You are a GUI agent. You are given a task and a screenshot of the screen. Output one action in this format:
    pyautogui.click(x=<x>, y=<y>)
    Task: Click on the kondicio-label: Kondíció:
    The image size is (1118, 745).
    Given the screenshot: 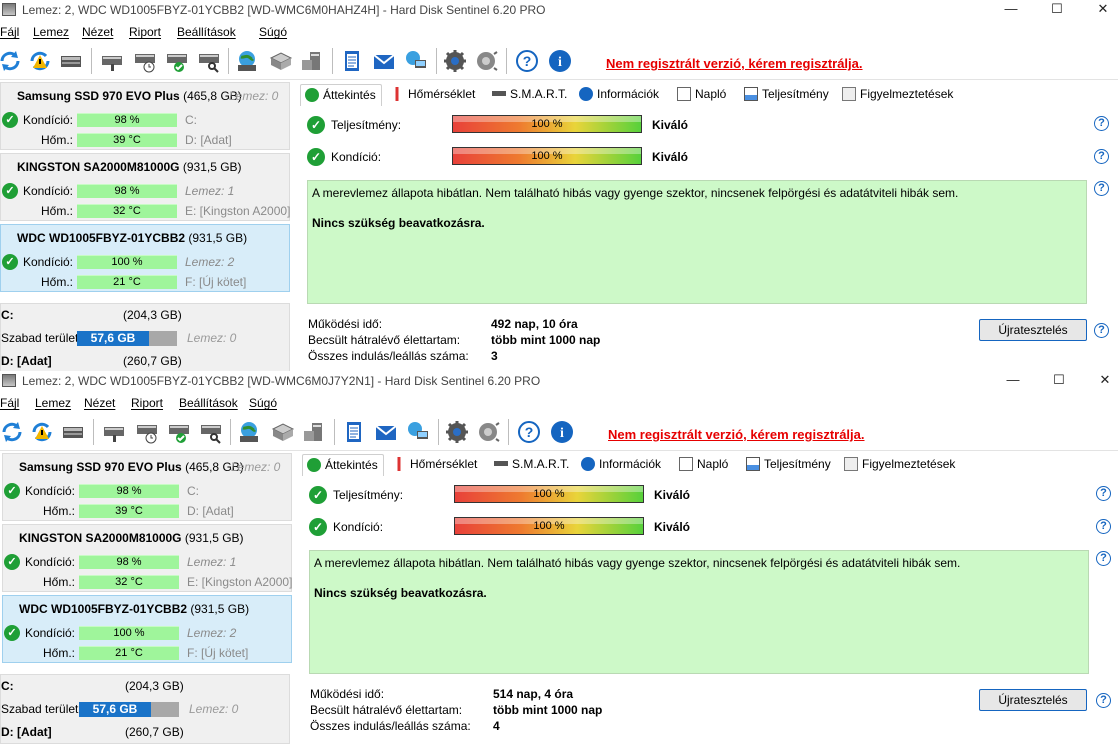 What is the action you would take?
    pyautogui.click(x=47, y=191)
    